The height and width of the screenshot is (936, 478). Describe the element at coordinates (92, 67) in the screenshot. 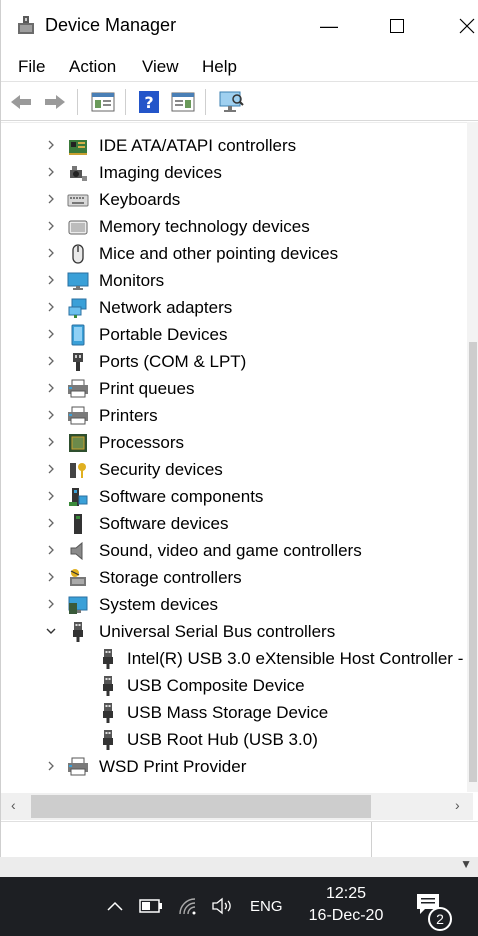

I see `menu-action: Action` at that location.